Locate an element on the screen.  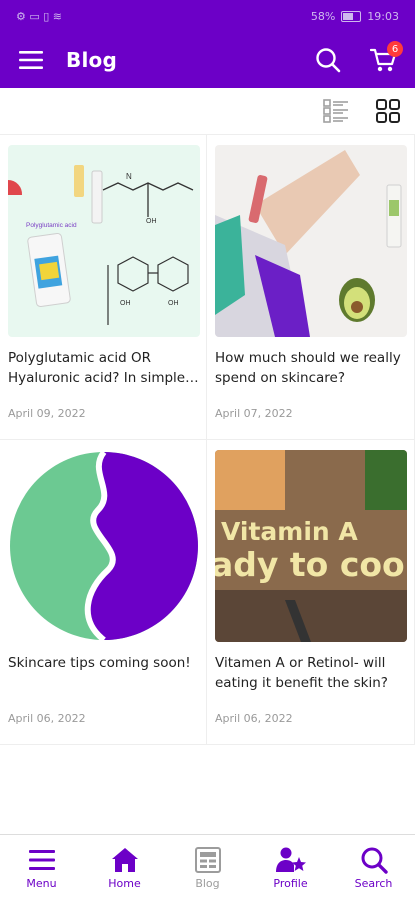
menu-button is located at coordinates (31, 60).